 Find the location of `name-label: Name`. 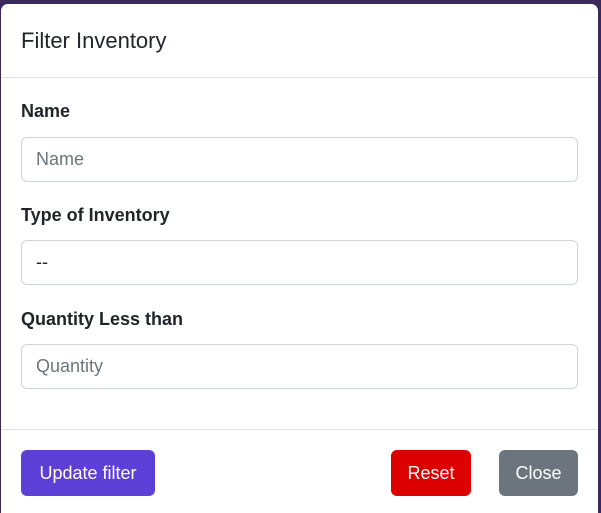

name-label: Name is located at coordinates (46, 111).